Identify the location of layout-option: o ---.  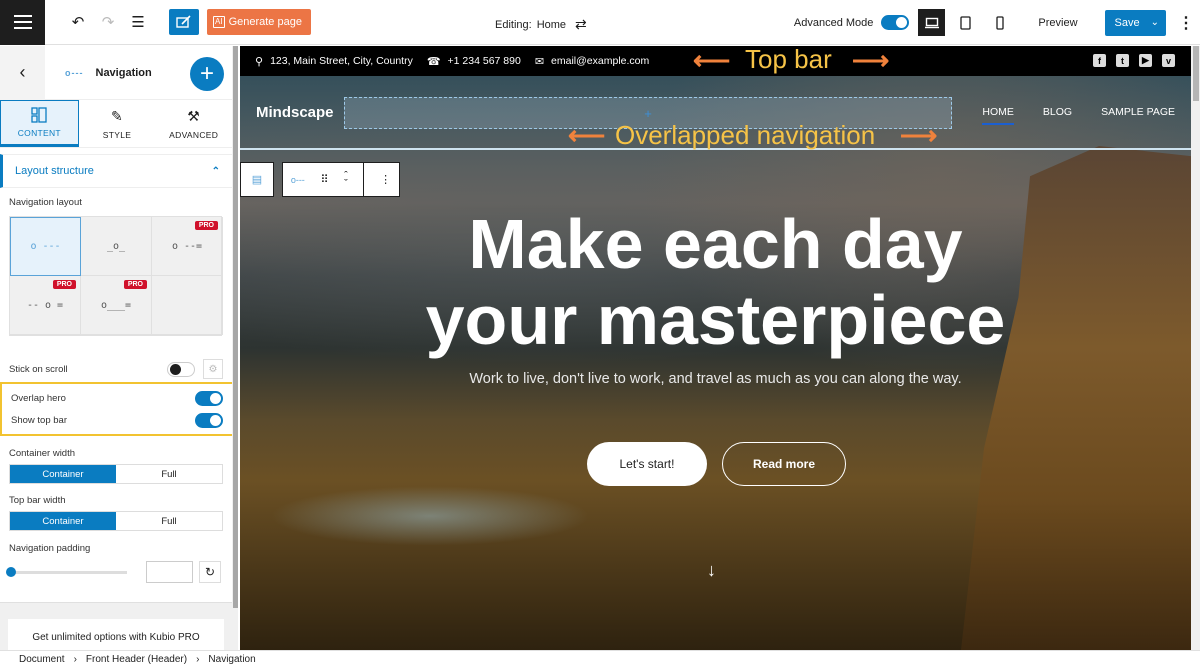
(45, 246).